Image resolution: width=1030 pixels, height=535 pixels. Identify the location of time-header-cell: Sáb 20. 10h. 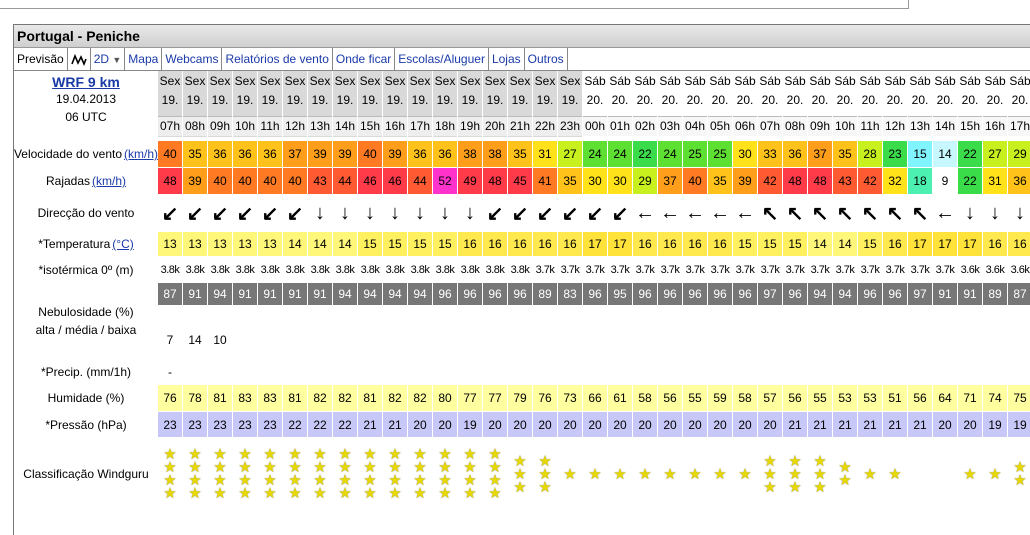
(845, 104).